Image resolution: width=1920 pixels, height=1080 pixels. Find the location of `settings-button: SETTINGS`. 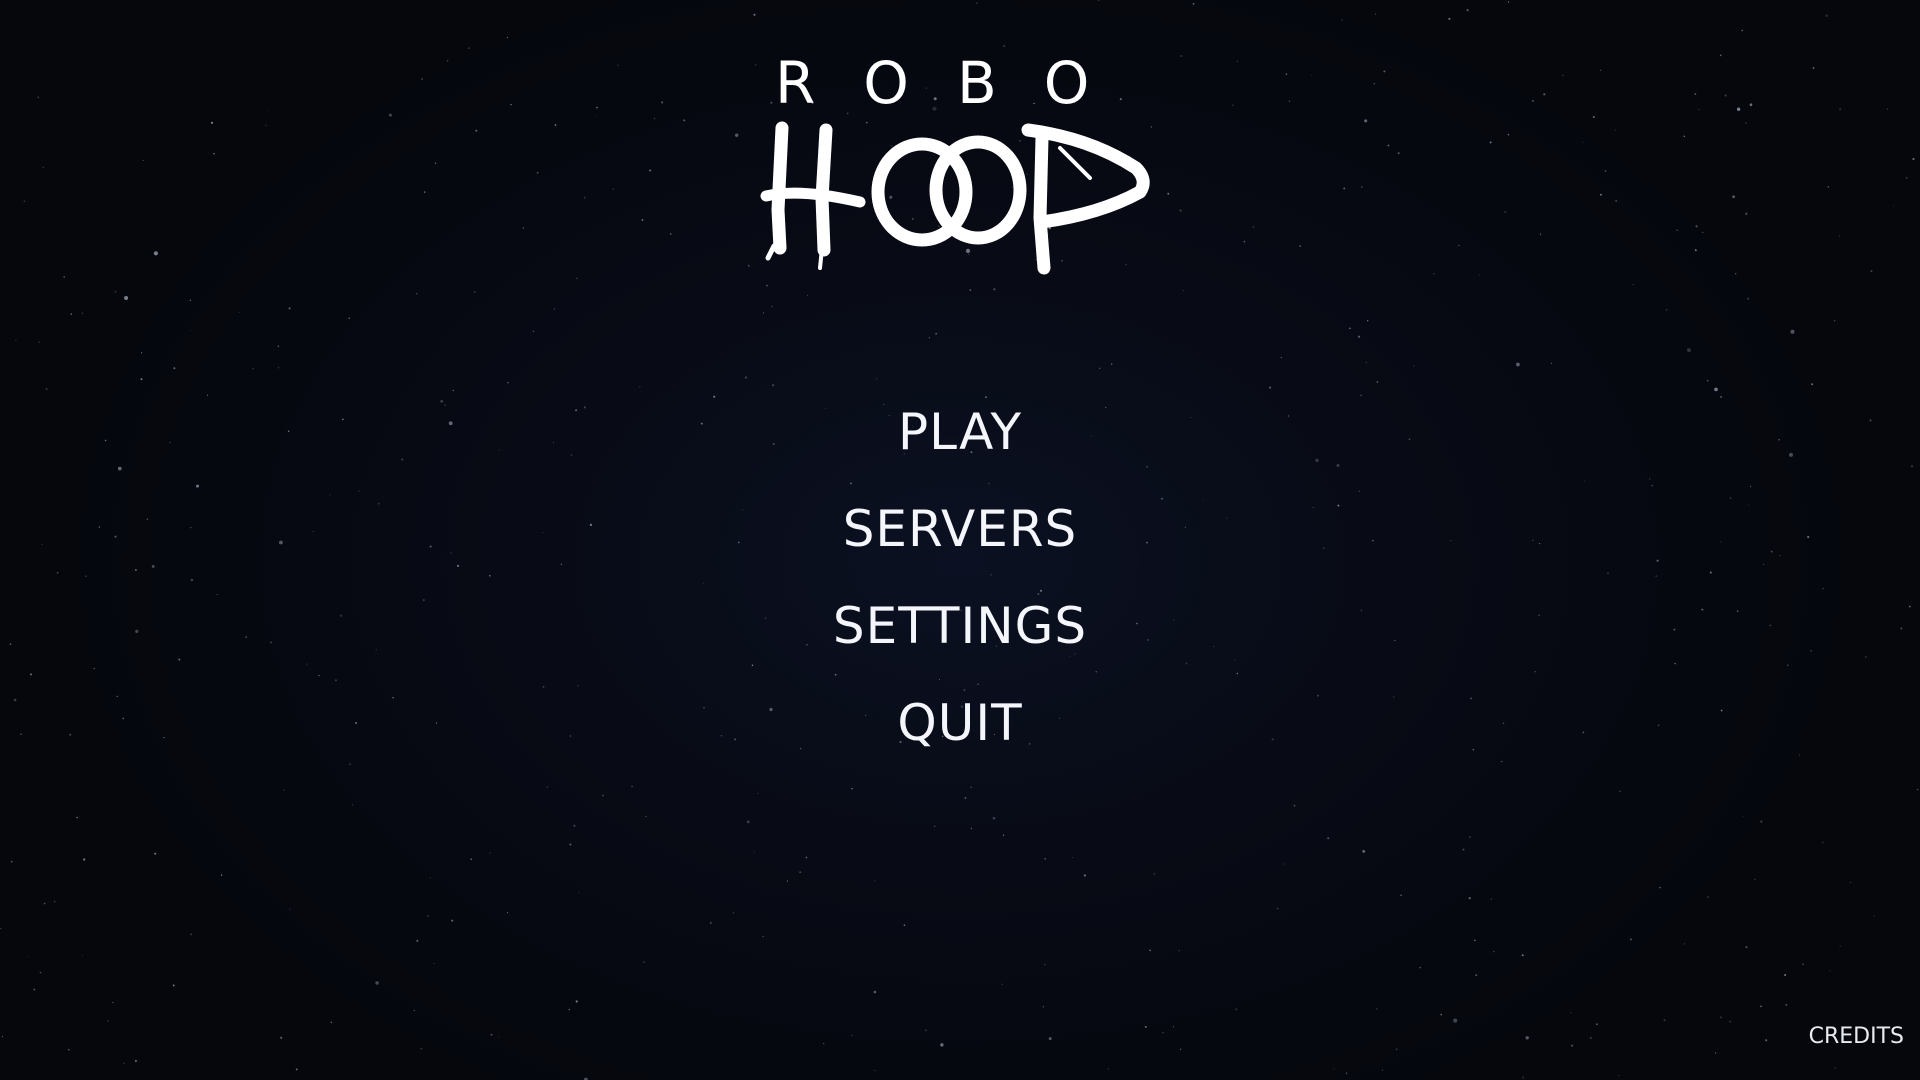

settings-button: SETTINGS is located at coordinates (960, 642).